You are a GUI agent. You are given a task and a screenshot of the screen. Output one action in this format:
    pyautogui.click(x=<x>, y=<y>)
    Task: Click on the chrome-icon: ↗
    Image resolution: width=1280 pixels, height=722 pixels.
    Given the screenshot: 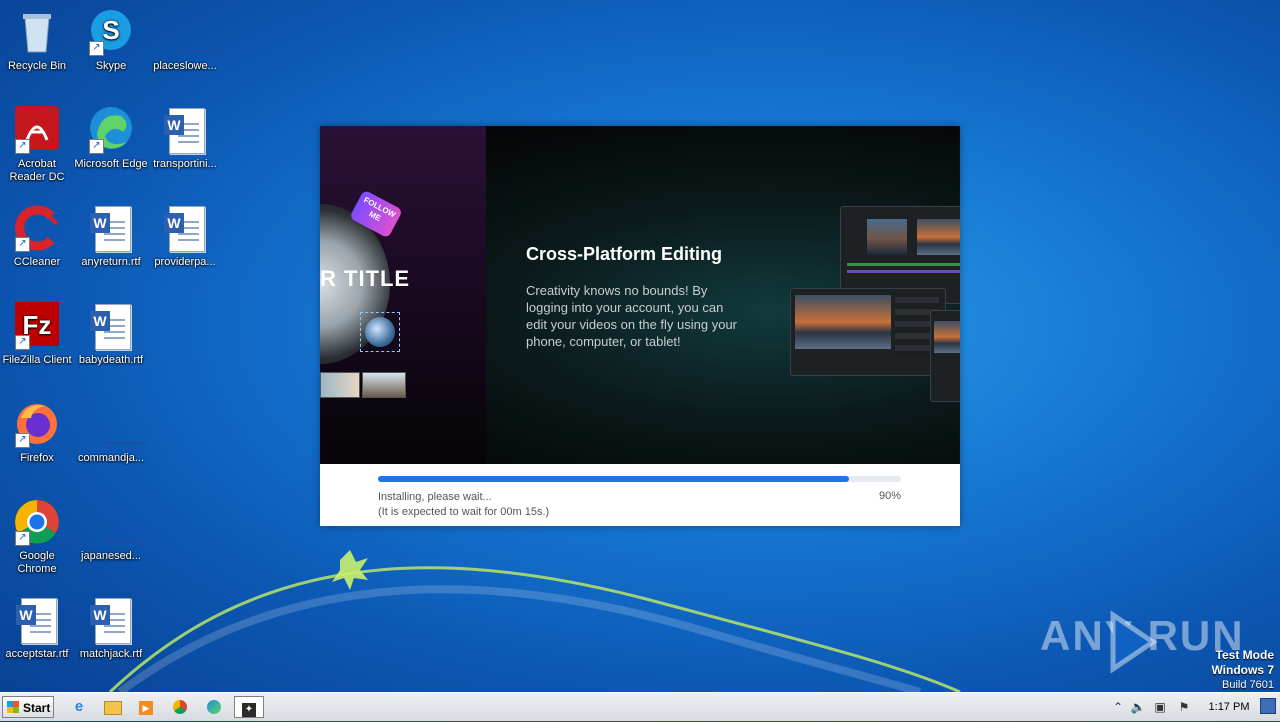 What is the action you would take?
    pyautogui.click(x=37, y=522)
    